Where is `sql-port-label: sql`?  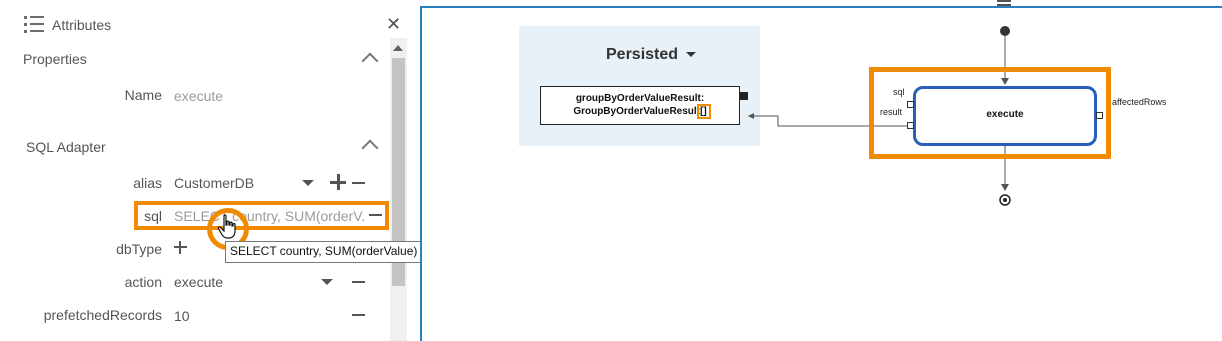 sql-port-label: sql is located at coordinates (899, 92).